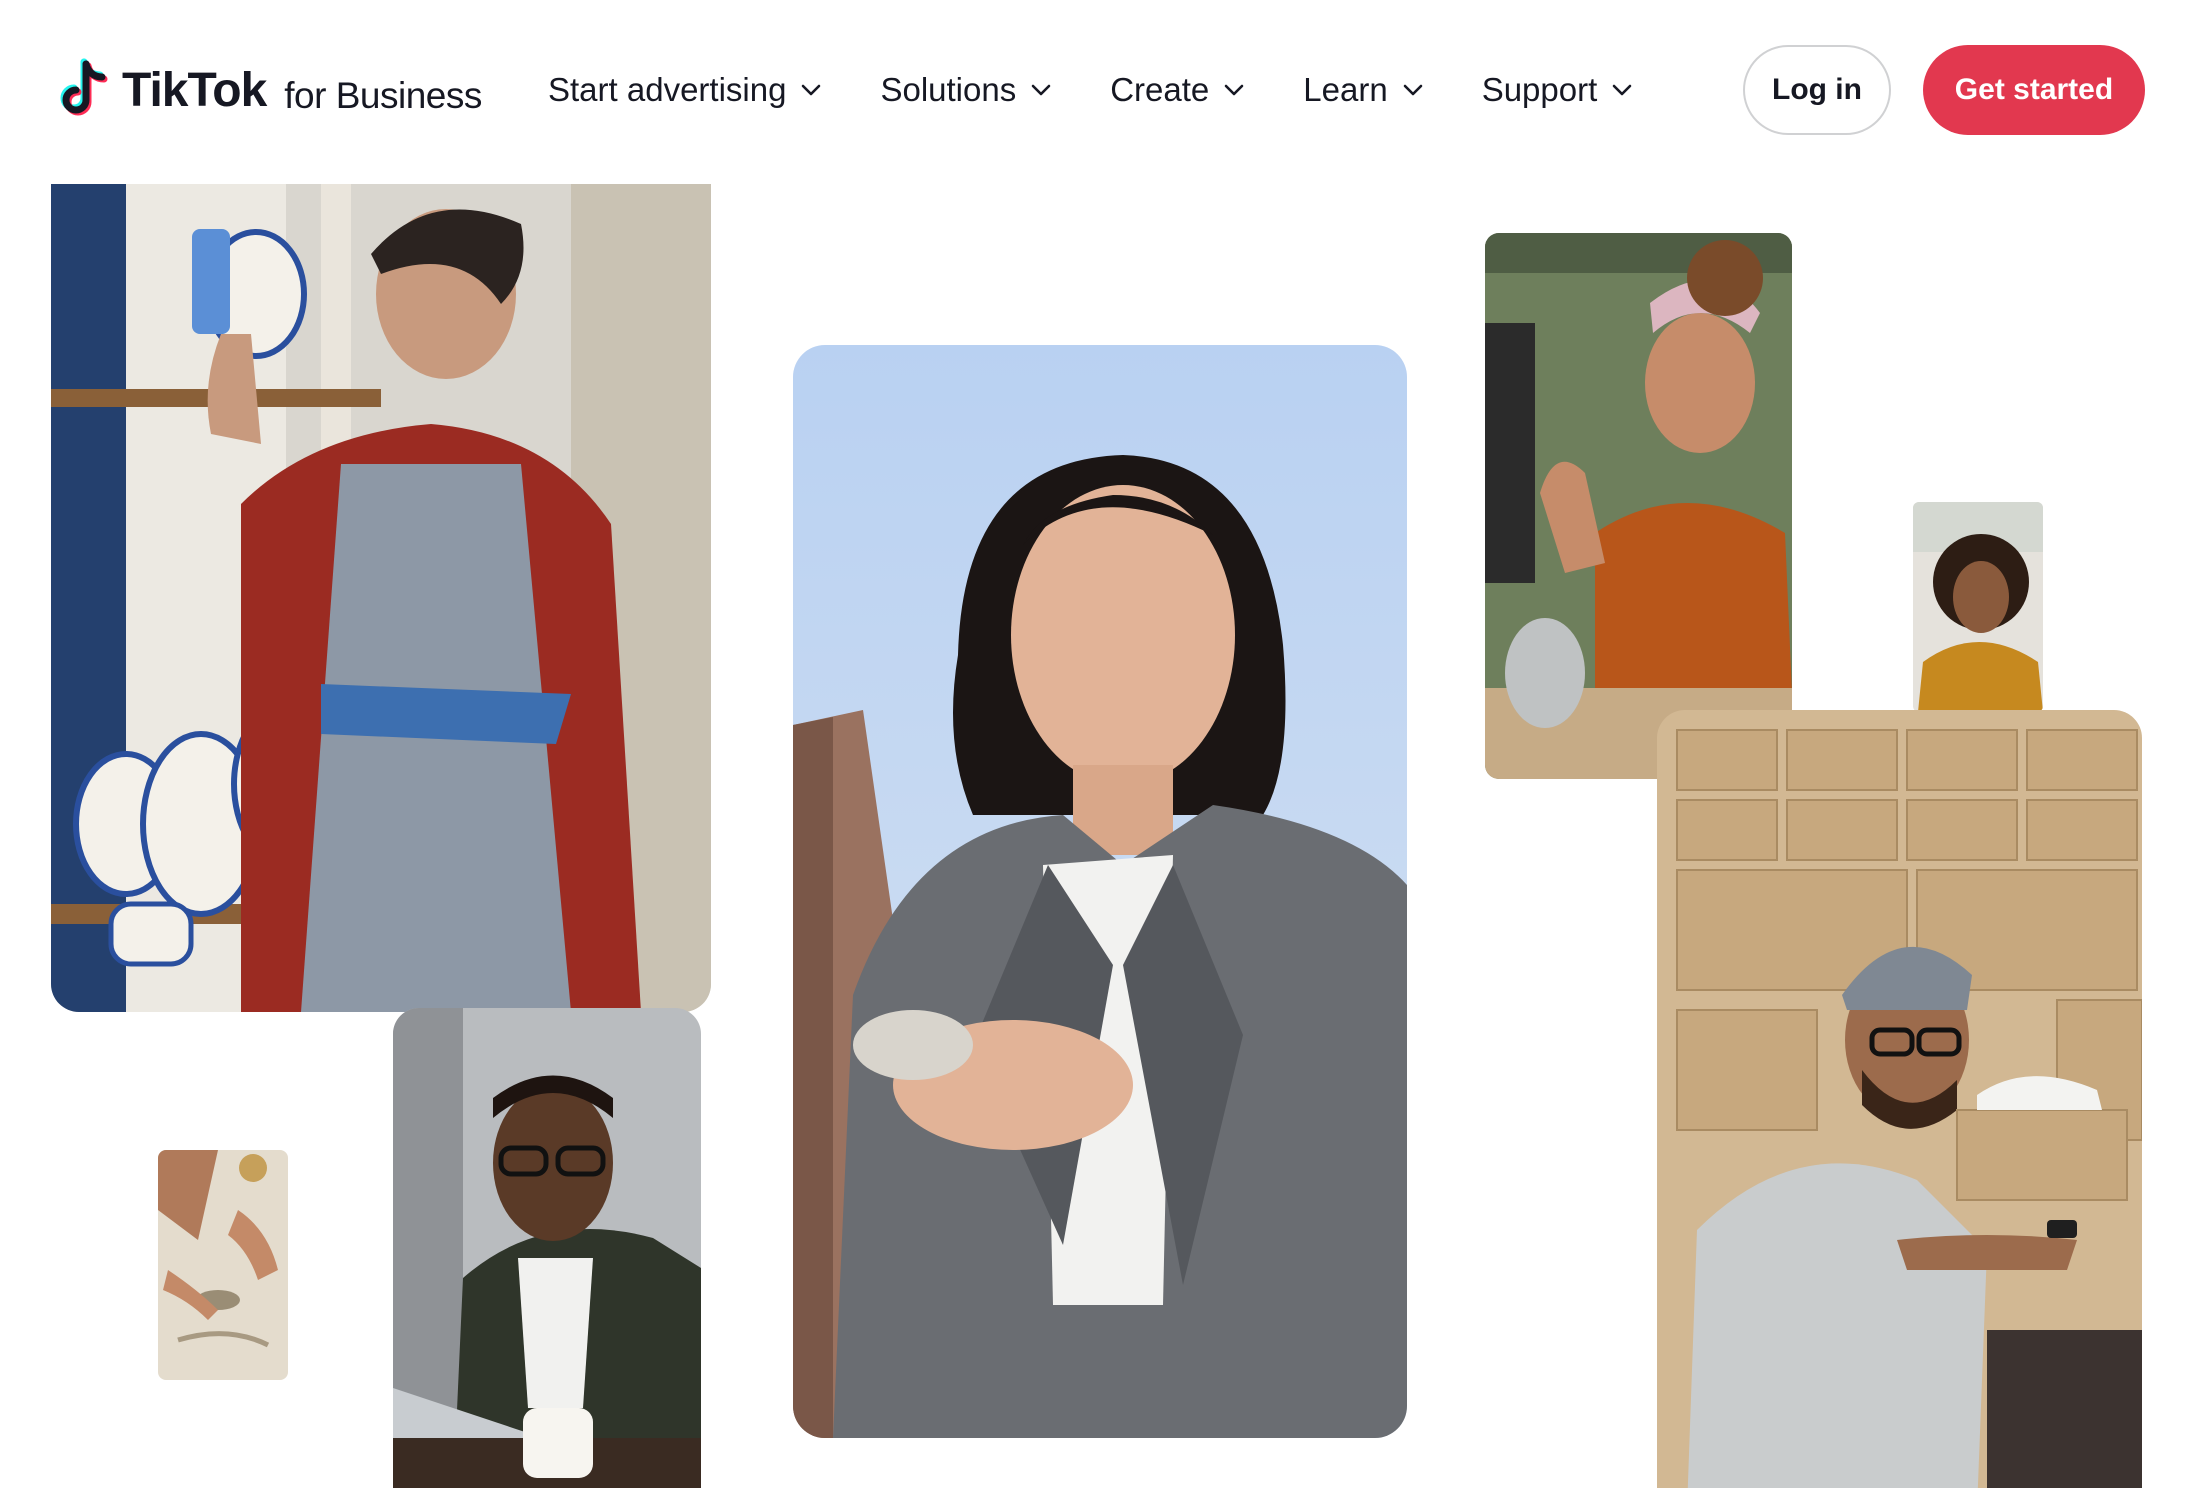 This screenshot has width=2200, height=1488. I want to click on nav-label: Support, so click(1539, 89).